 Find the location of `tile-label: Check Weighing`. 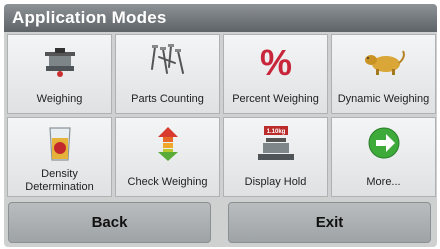

tile-label: Check Weighing is located at coordinates (167, 182).